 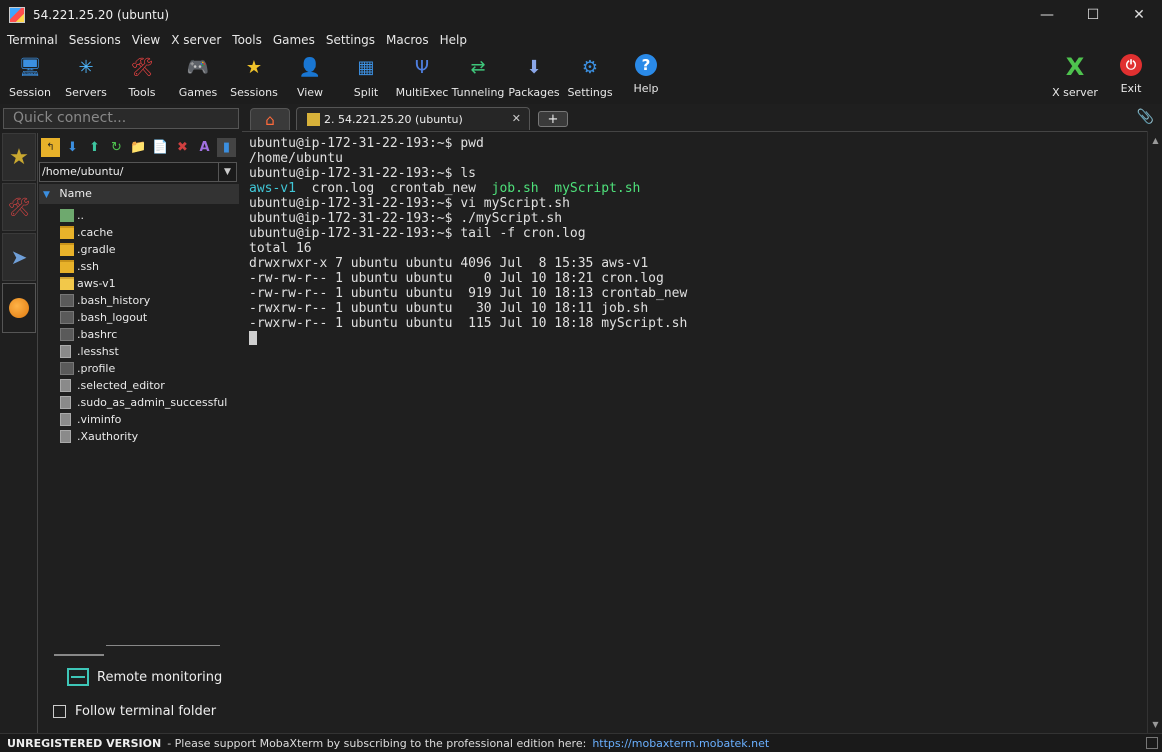 I want to click on file-row: .sudo_as_admin_successful, so click(x=150, y=402).